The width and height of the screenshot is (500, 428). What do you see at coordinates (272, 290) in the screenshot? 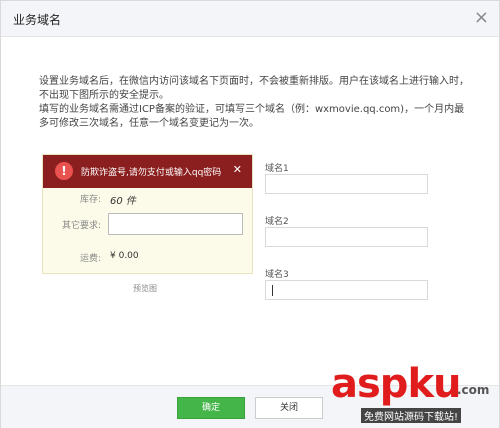
I see `text-caret` at bounding box center [272, 290].